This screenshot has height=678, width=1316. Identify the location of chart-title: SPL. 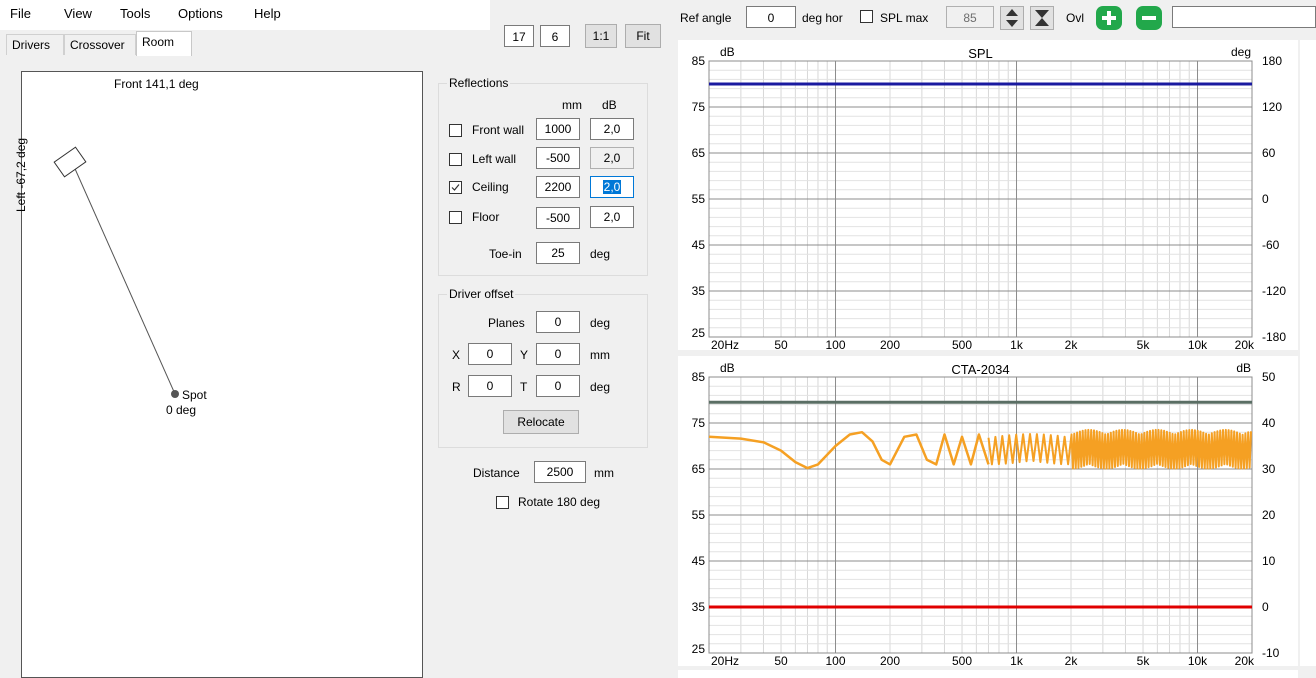
(980, 53).